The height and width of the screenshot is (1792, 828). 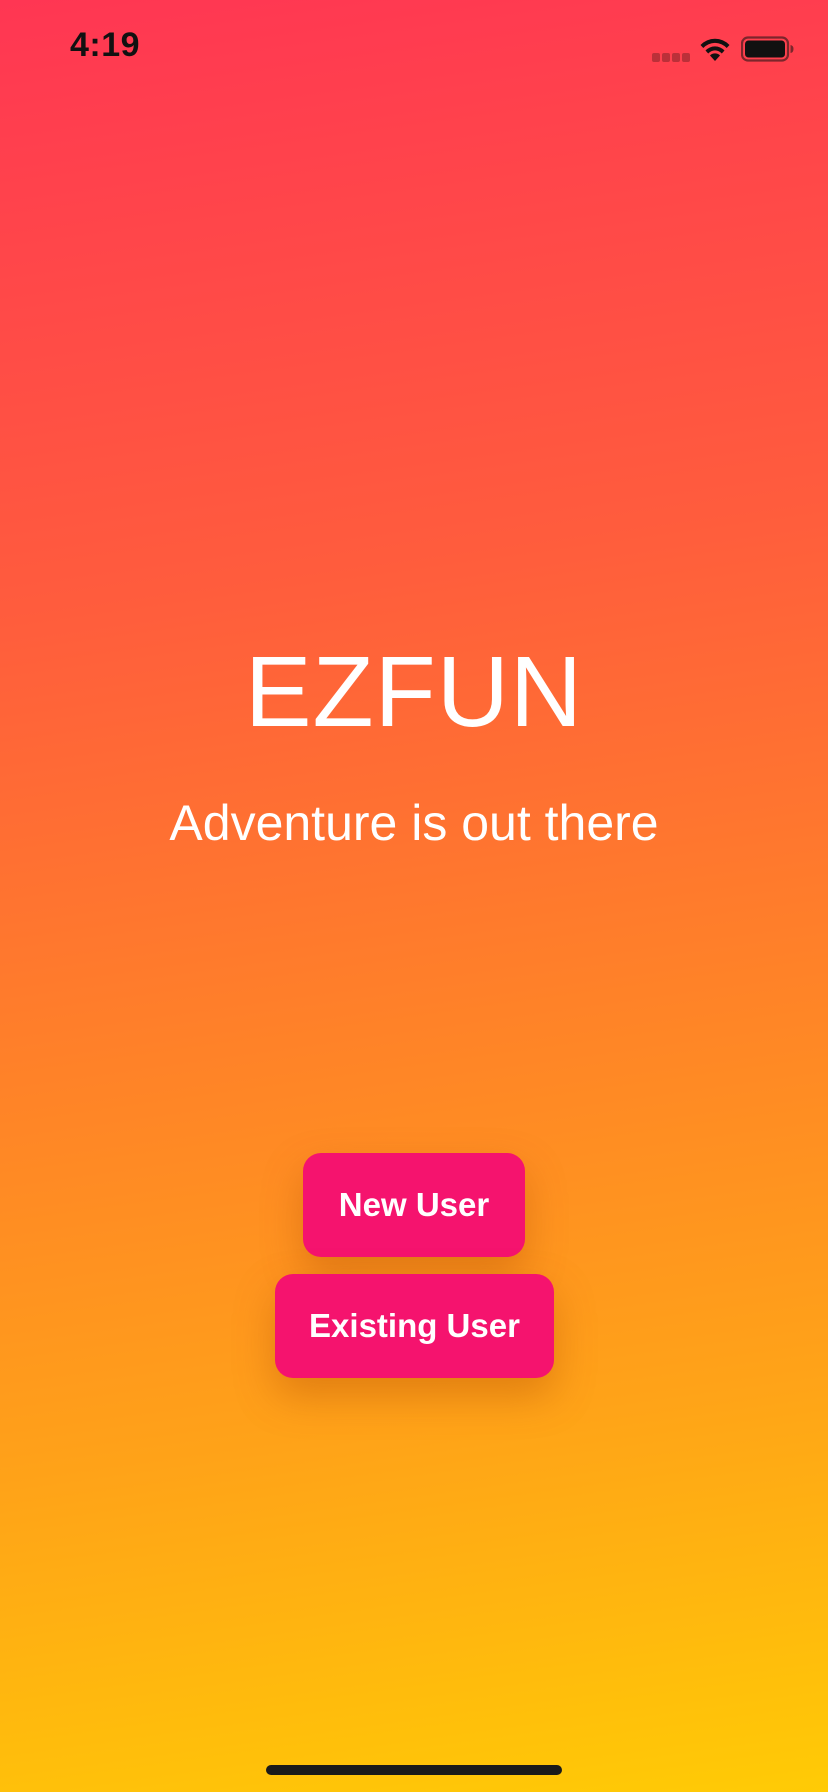 What do you see at coordinates (105, 45) in the screenshot?
I see `status-time: 4:19` at bounding box center [105, 45].